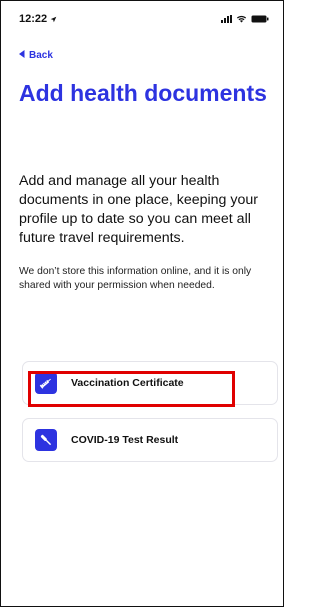 The height and width of the screenshot is (607, 320). What do you see at coordinates (125, 440) in the screenshot?
I see `covid-test-result-label: COVID-19 Test Result` at bounding box center [125, 440].